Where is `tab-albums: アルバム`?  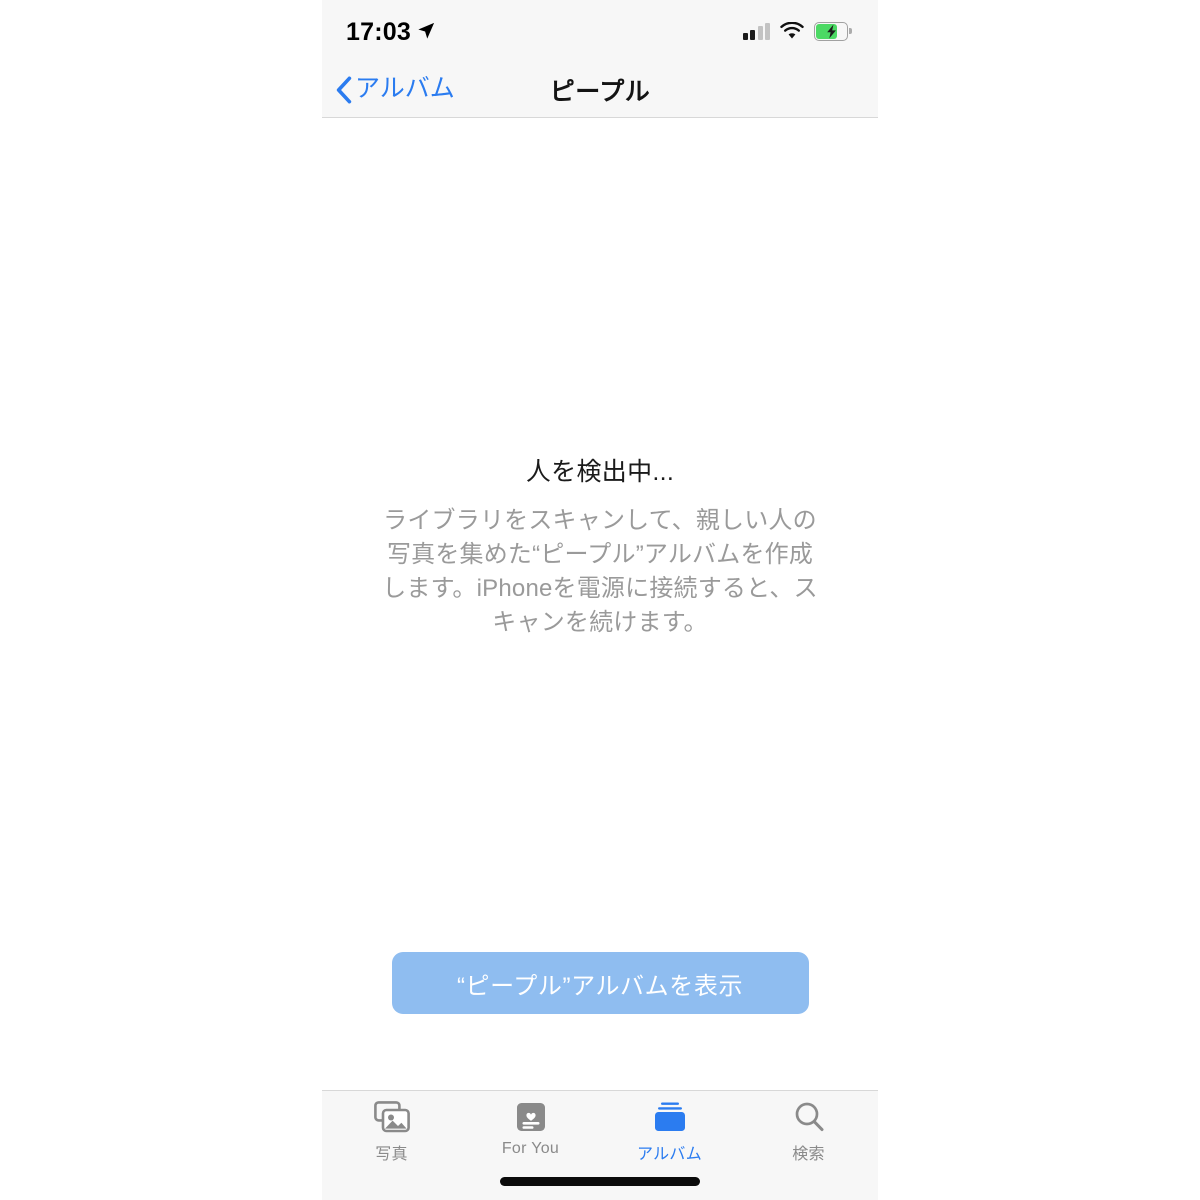
tab-albums: アルバム is located at coordinates (669, 1131).